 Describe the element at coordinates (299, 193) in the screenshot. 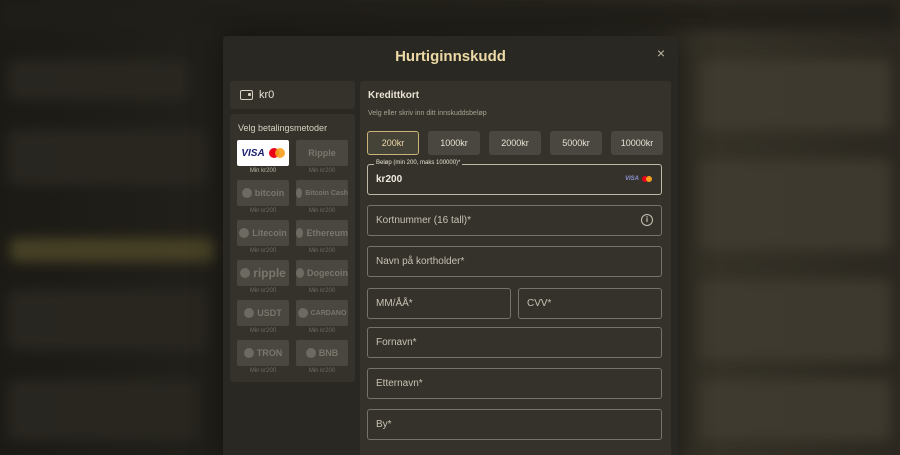

I see `bitcoin-cash-icon` at that location.